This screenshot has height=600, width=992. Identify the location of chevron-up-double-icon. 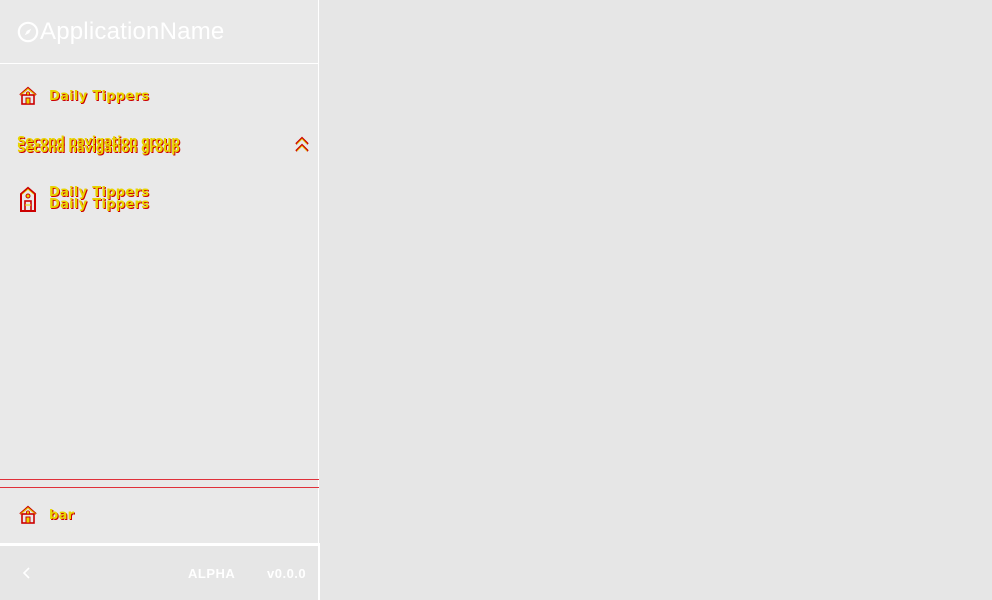
(302, 145).